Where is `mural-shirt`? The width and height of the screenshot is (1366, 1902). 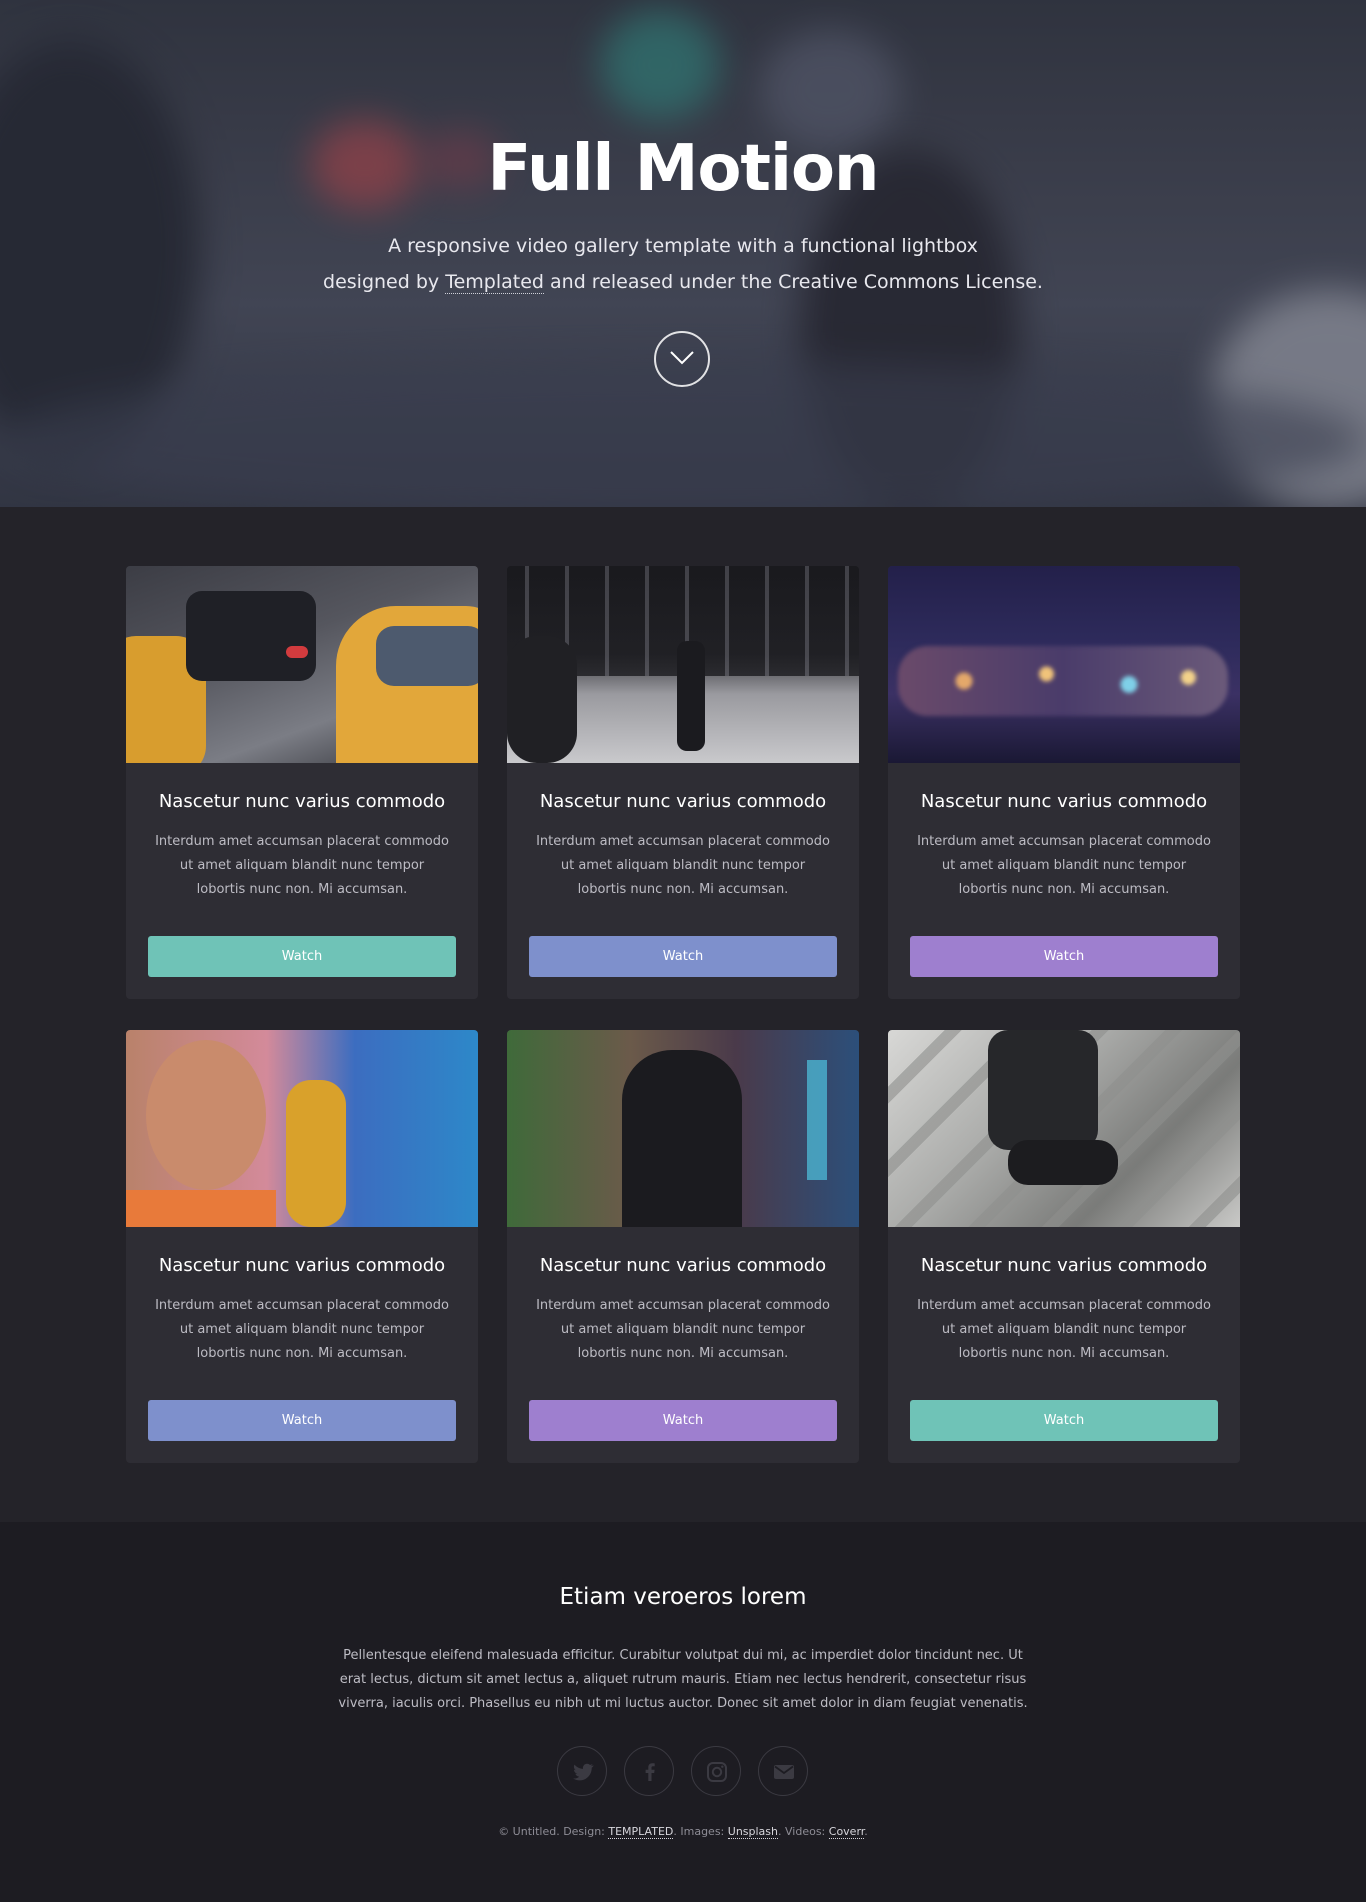 mural-shirt is located at coordinates (201, 1208).